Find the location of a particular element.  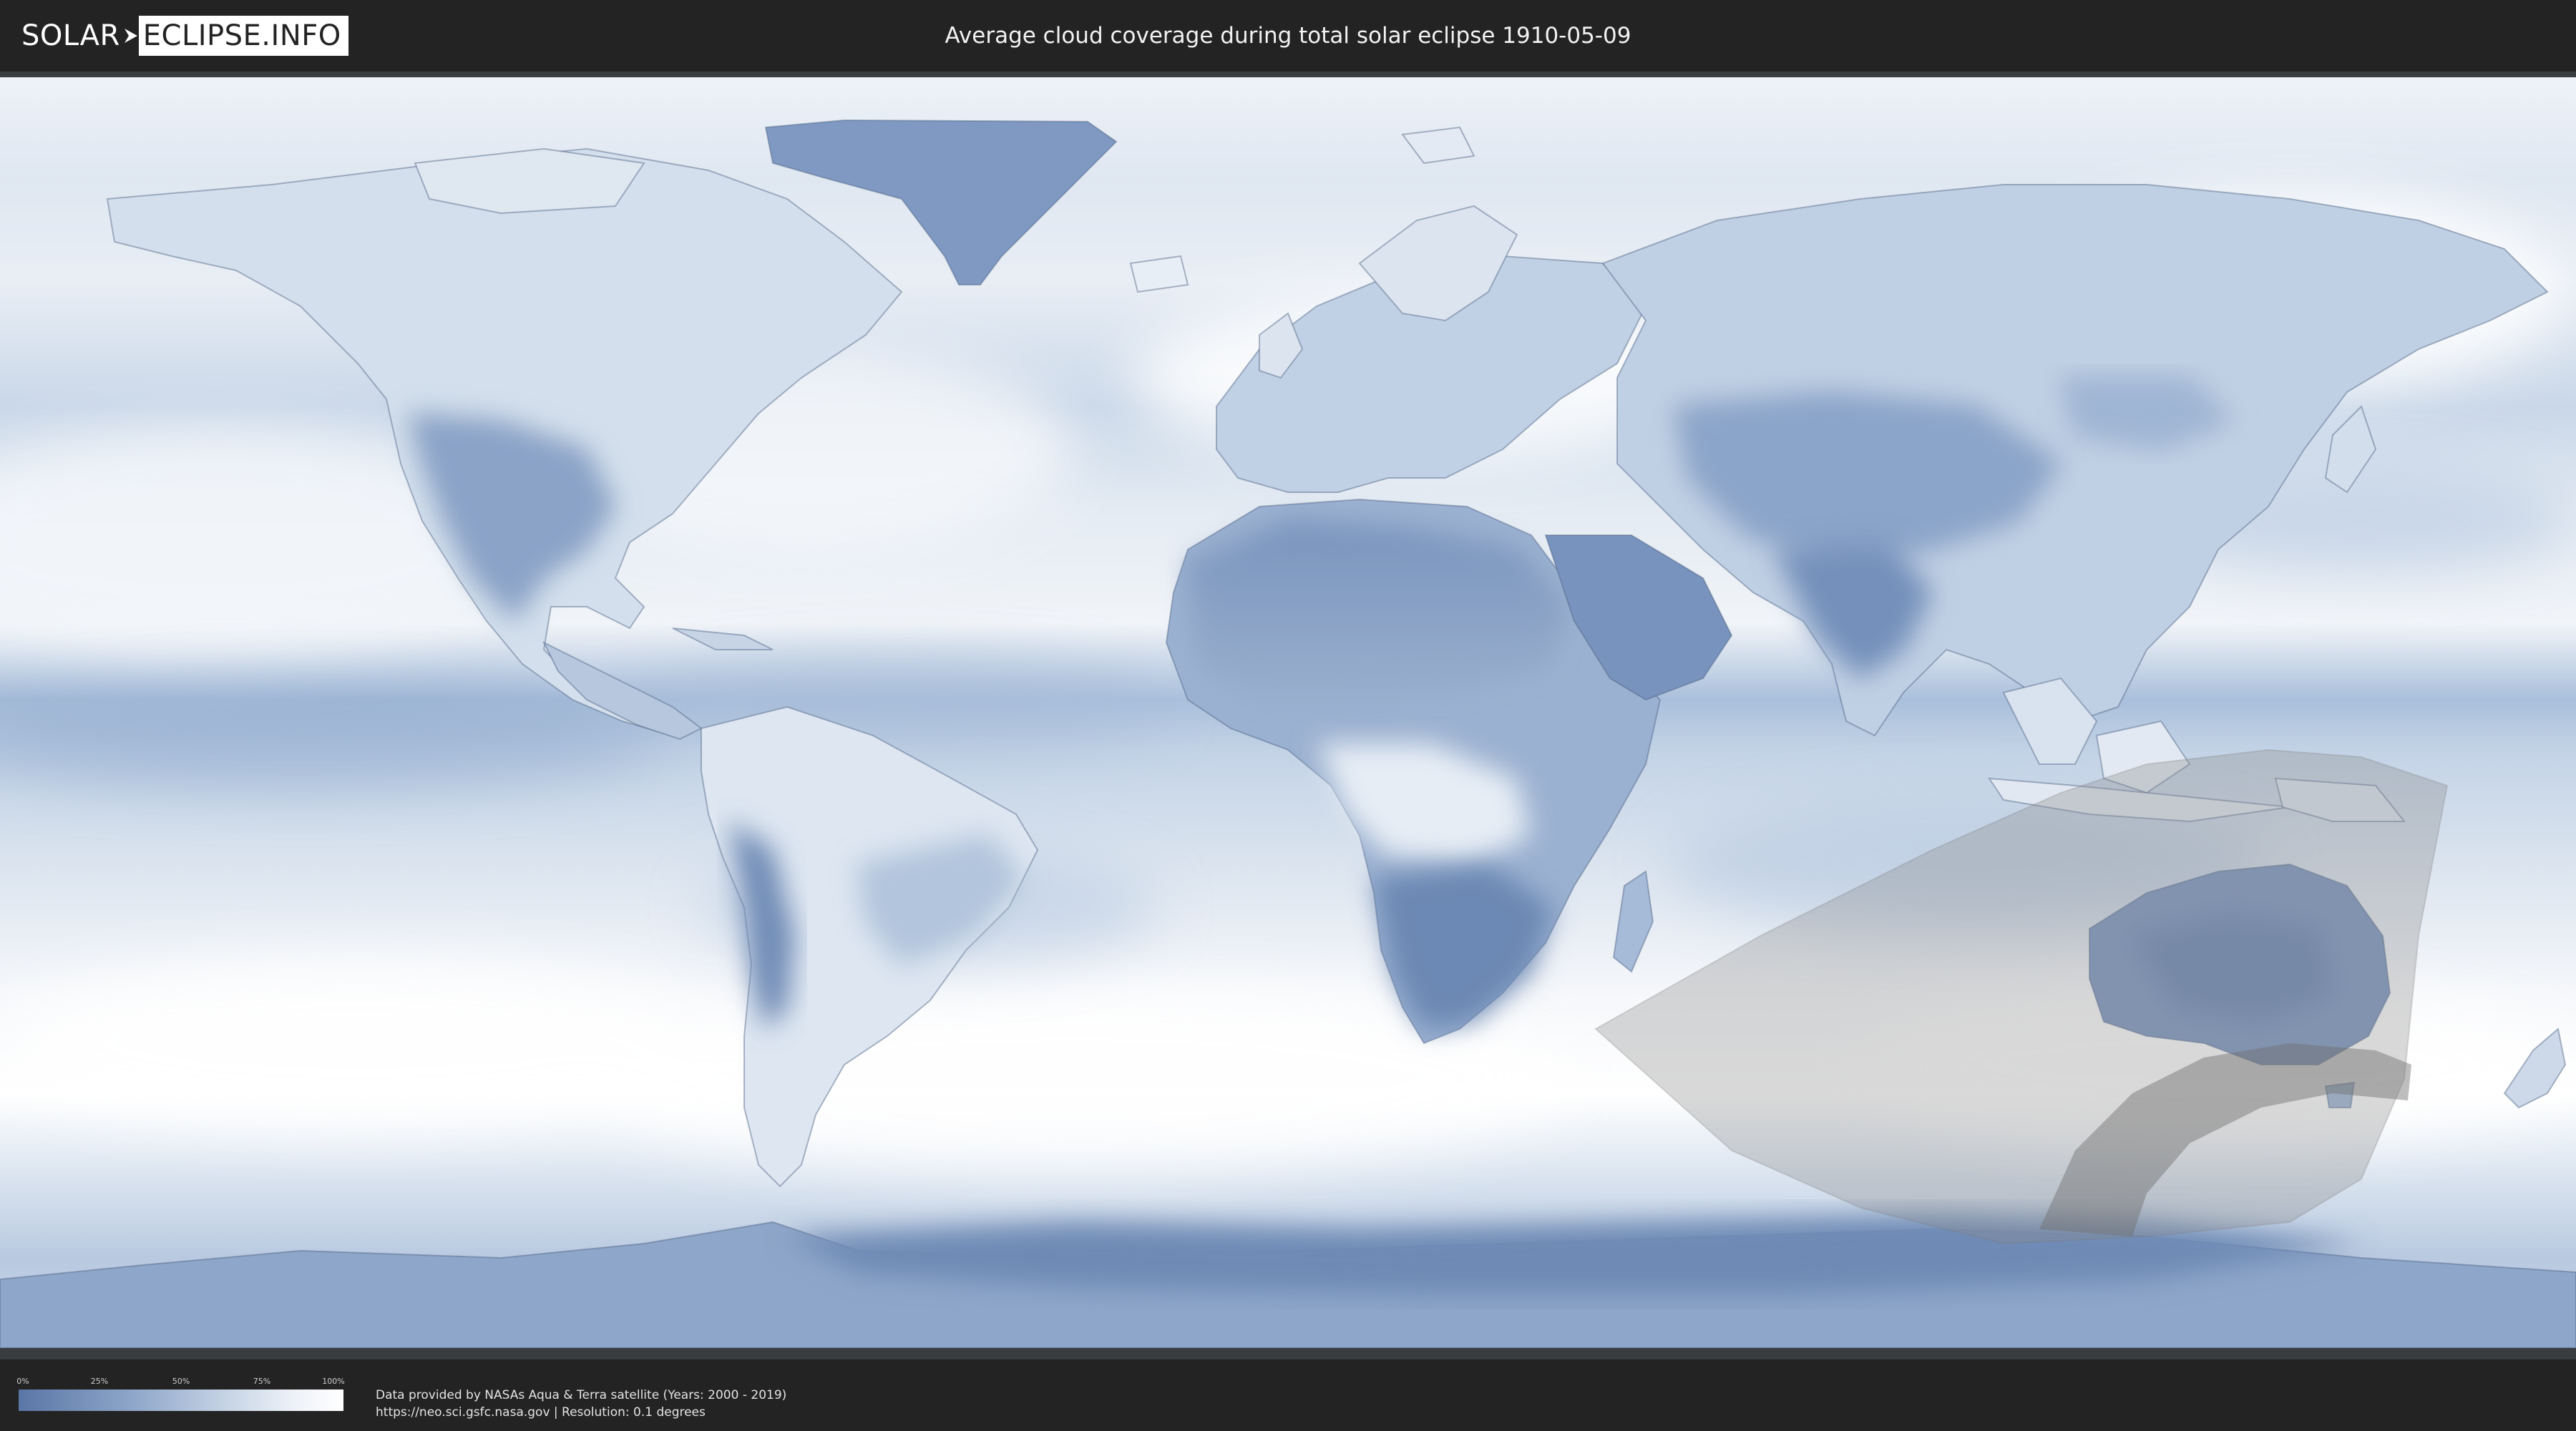

cloud-coverage-legend: 0% 25% 50% 75% 100% is located at coordinates (180, 1394).